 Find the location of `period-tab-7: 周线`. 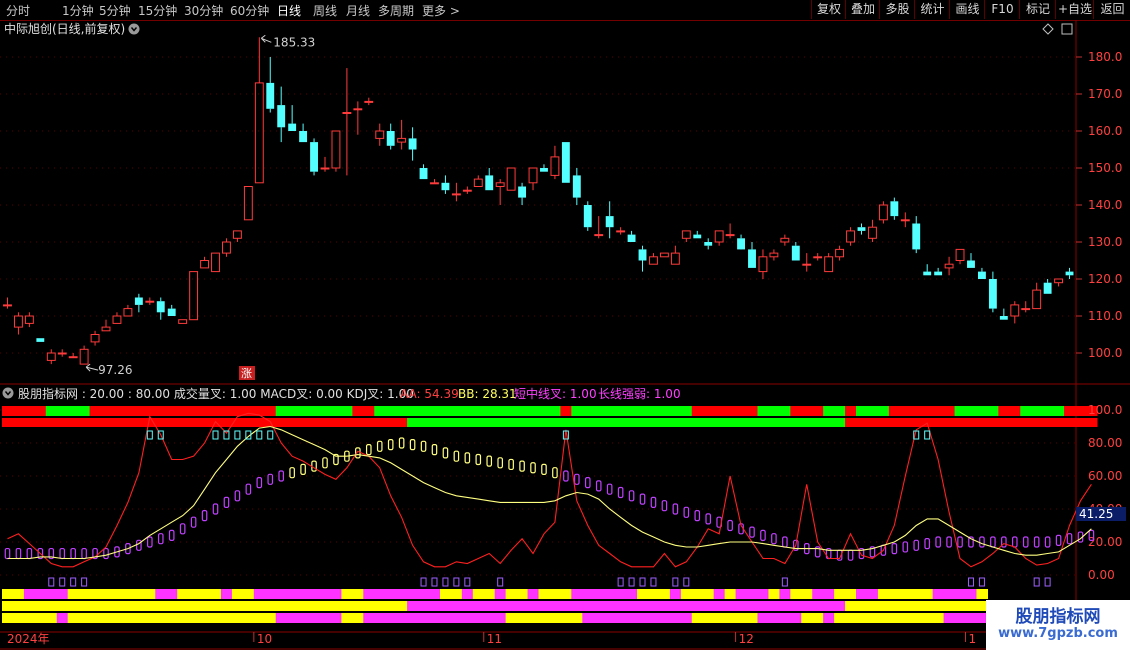

period-tab-7: 周线 is located at coordinates (325, 10).